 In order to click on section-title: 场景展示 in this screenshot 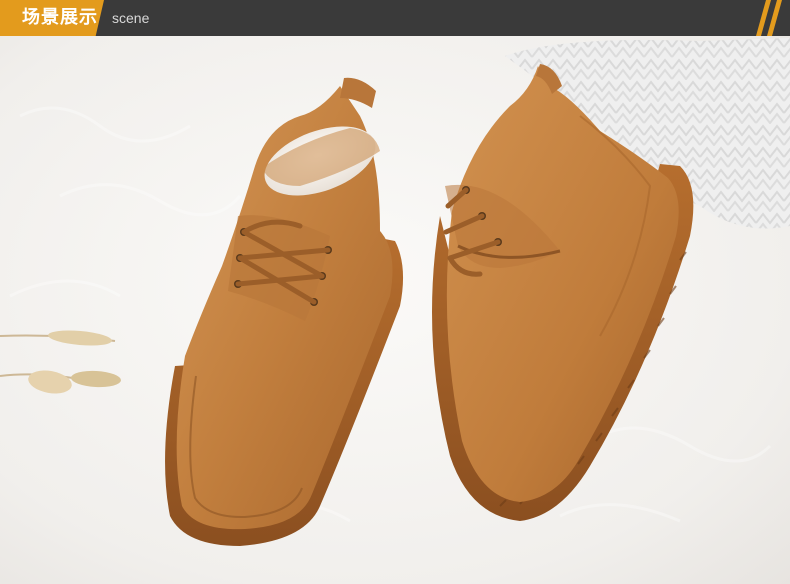, I will do `click(60, 17)`.